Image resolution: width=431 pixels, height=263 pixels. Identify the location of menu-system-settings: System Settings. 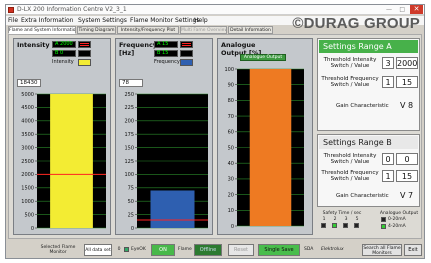
(102, 20).